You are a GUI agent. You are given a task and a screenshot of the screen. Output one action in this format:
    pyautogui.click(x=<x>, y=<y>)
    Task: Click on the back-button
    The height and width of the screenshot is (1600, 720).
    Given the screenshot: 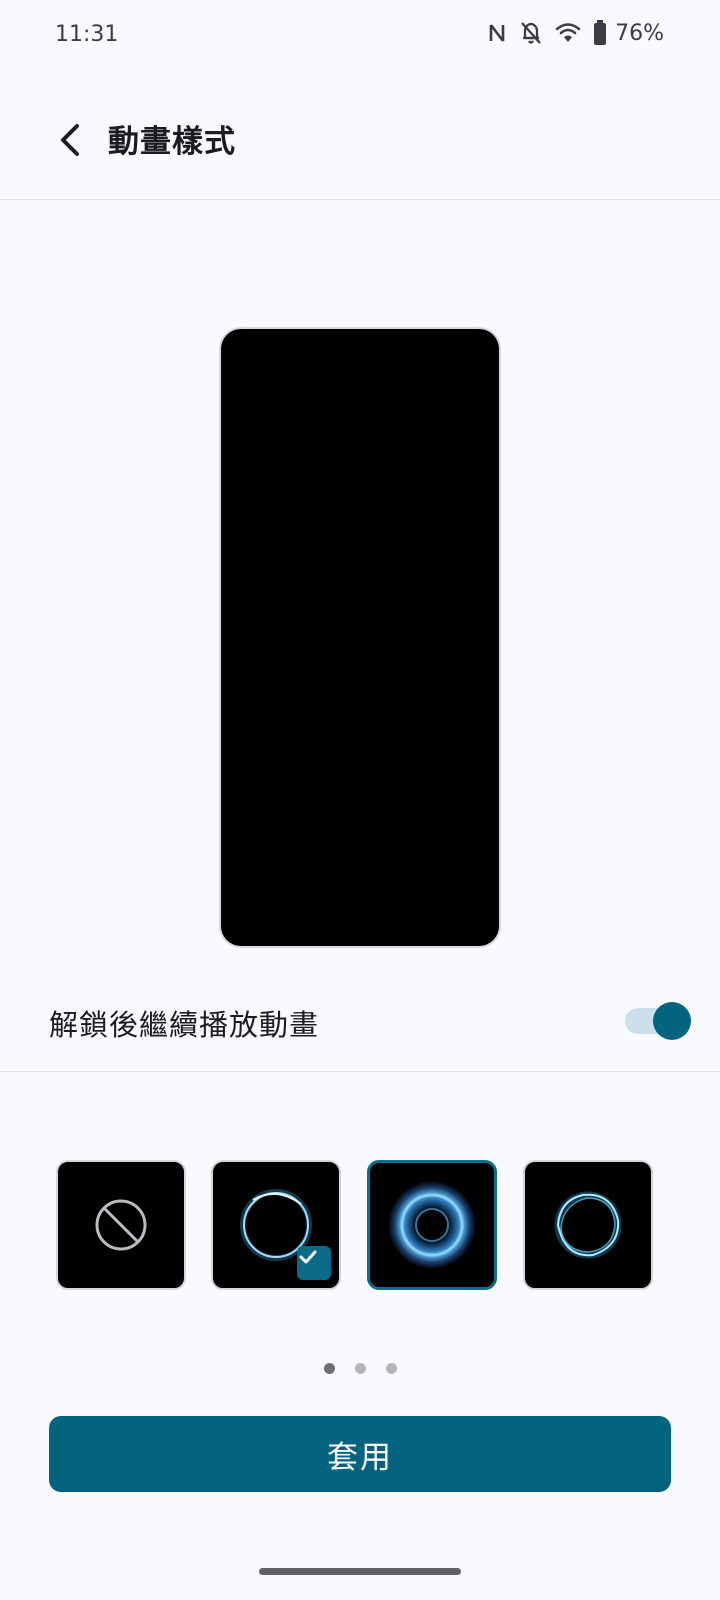 What is the action you would take?
    pyautogui.click(x=70, y=140)
    